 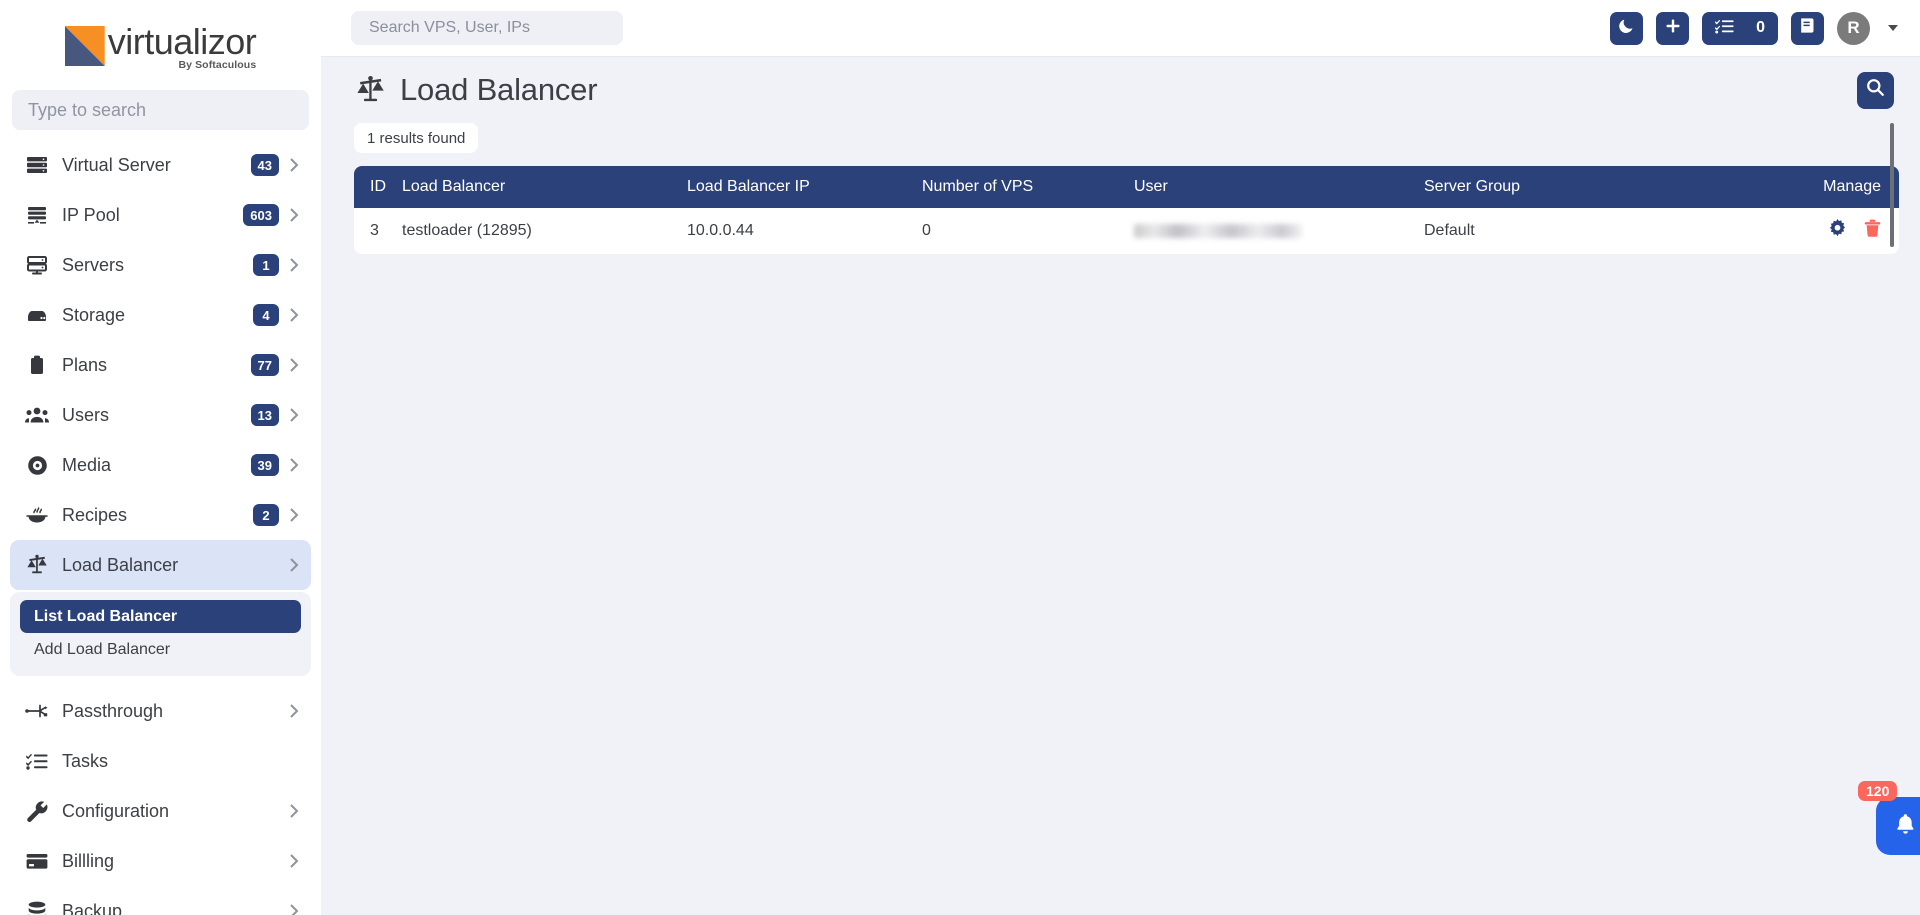 What do you see at coordinates (804, 231) in the screenshot?
I see `cell-load-balancer-ip: 10.0.0.44` at bounding box center [804, 231].